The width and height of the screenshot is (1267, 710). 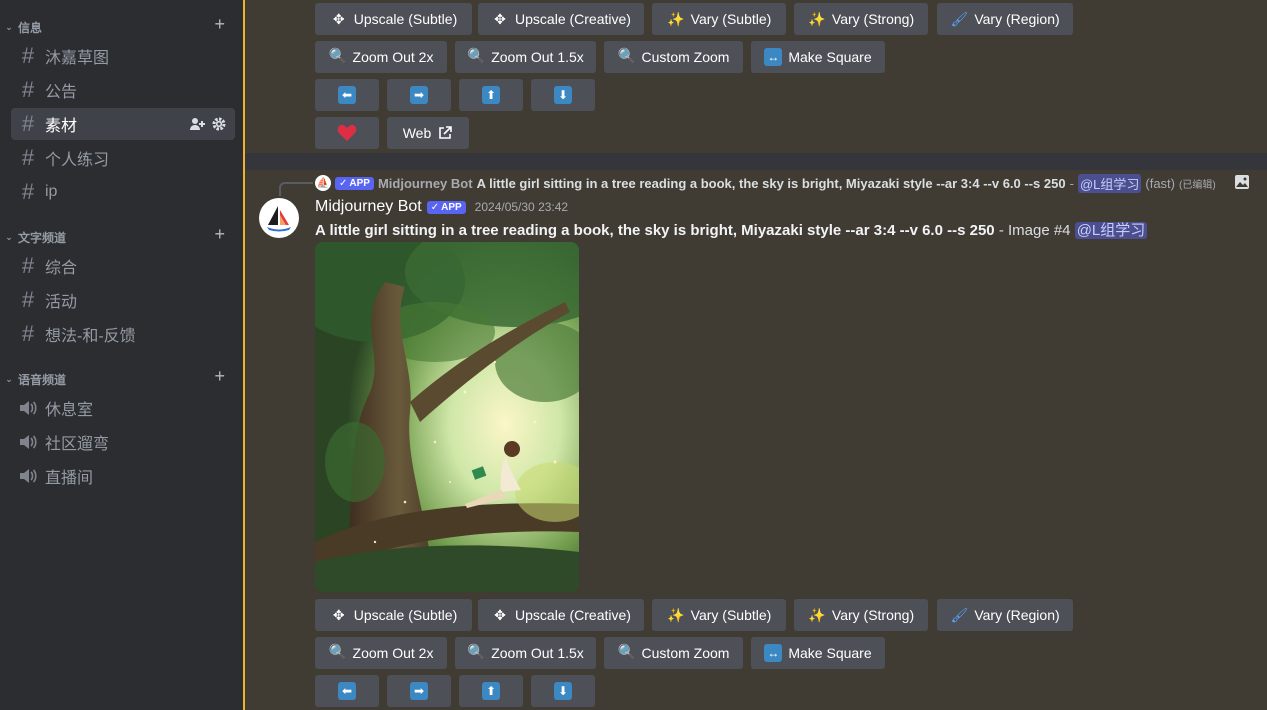 I want to click on channel-item-sketch: # 沐嘉草图, so click(x=123, y=56).